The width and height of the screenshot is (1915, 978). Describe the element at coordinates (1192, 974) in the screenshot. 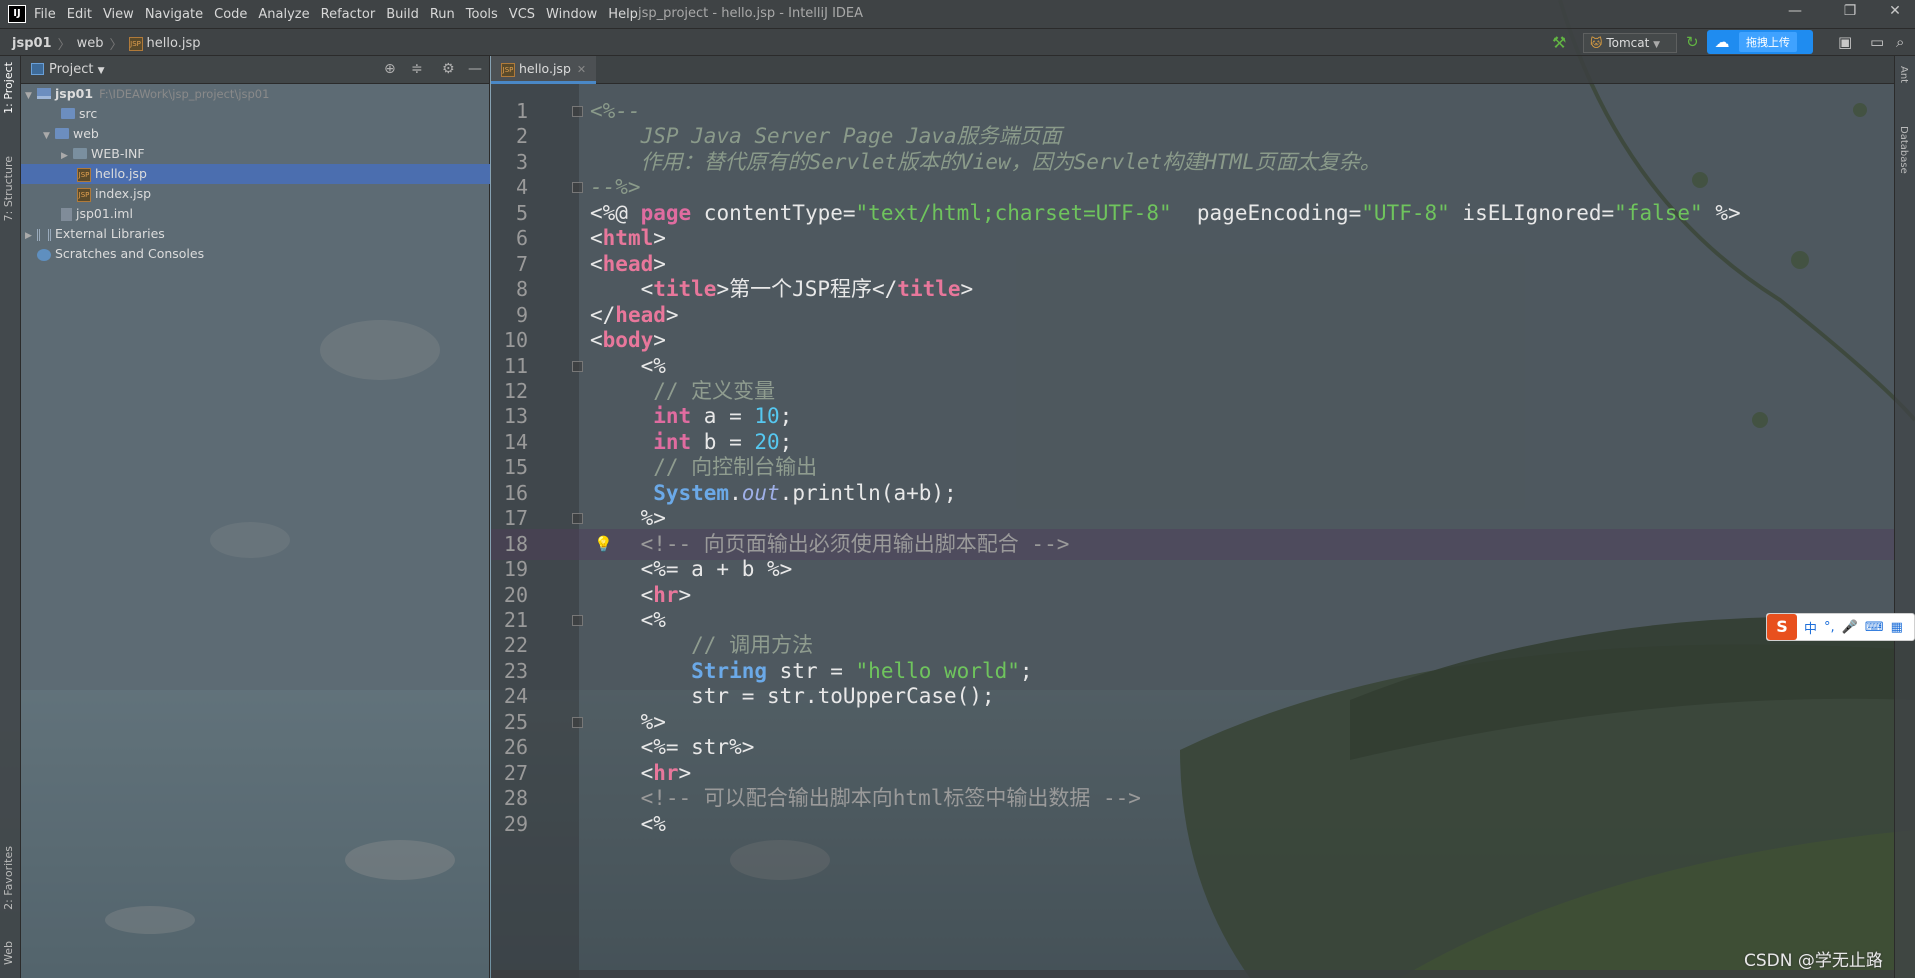

I see `horizontal-scrollbar` at that location.